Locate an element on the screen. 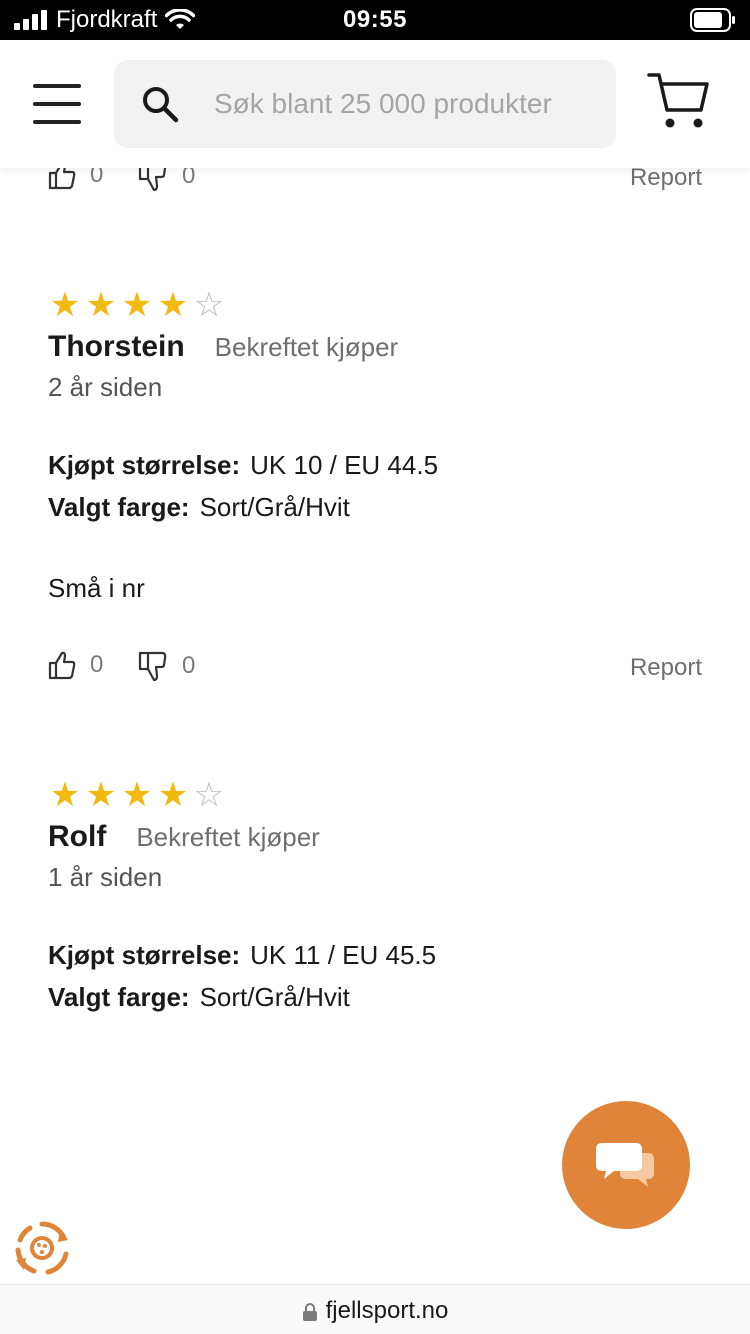 Image resolution: width=750 pixels, height=1334 pixels. reviewer-row: Rolf Bekreftet kjøper is located at coordinates (184, 837).